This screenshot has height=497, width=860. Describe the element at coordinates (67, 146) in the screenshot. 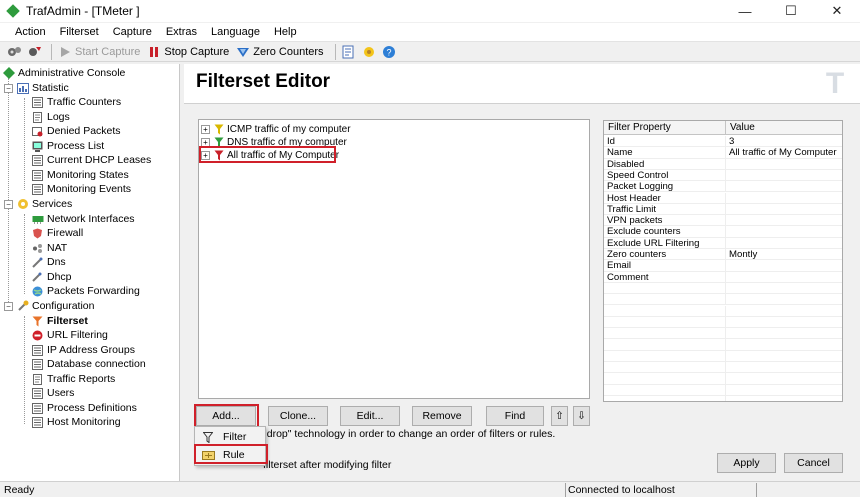

I see `tree-item-process-list: Process List` at that location.